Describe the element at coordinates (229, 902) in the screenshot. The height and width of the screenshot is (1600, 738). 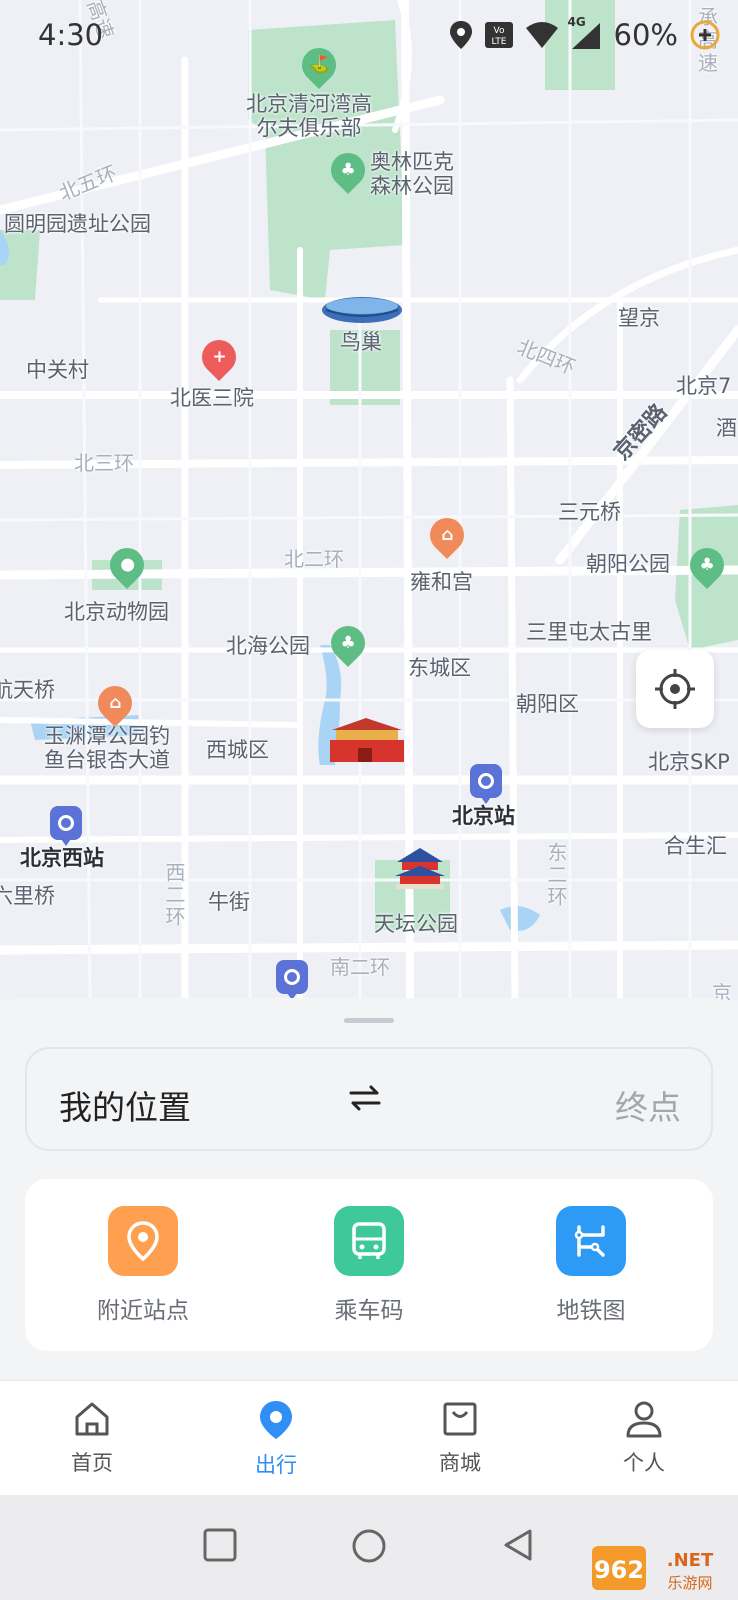
I see `map-label-niujie: 牛街` at that location.